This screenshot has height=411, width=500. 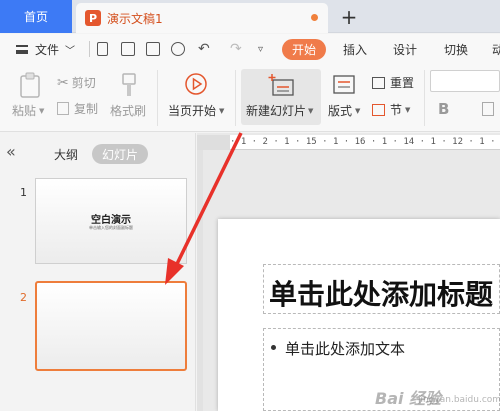 What do you see at coordinates (120, 154) in the screenshot?
I see `tab-slides: 幻灯片` at bounding box center [120, 154].